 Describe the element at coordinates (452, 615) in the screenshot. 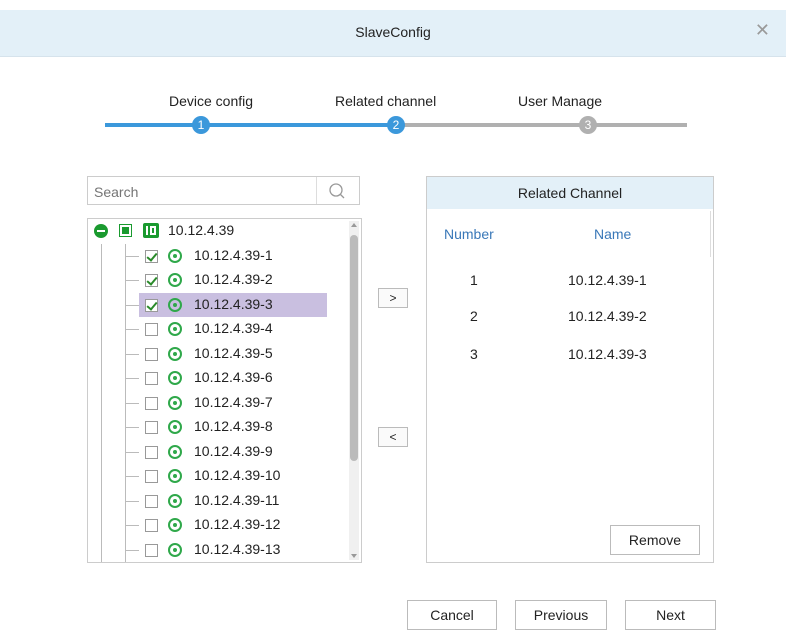

I see `cancel-button: Cancel` at that location.